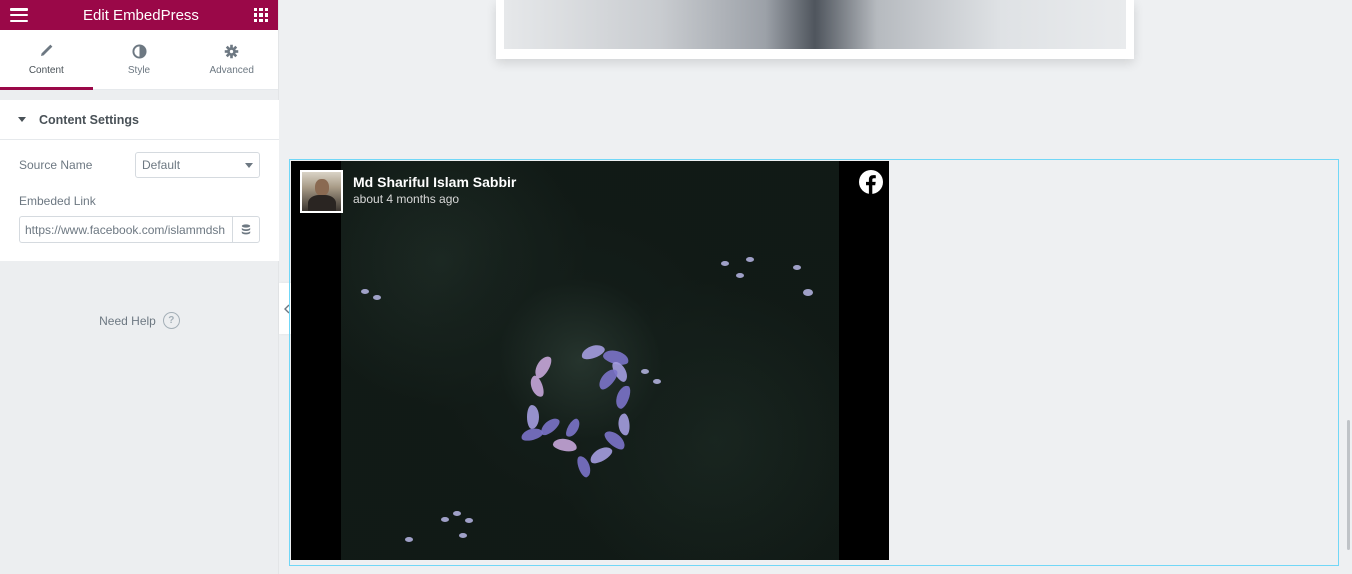 The image size is (1352, 574). I want to click on tab-style: Style, so click(139, 59).